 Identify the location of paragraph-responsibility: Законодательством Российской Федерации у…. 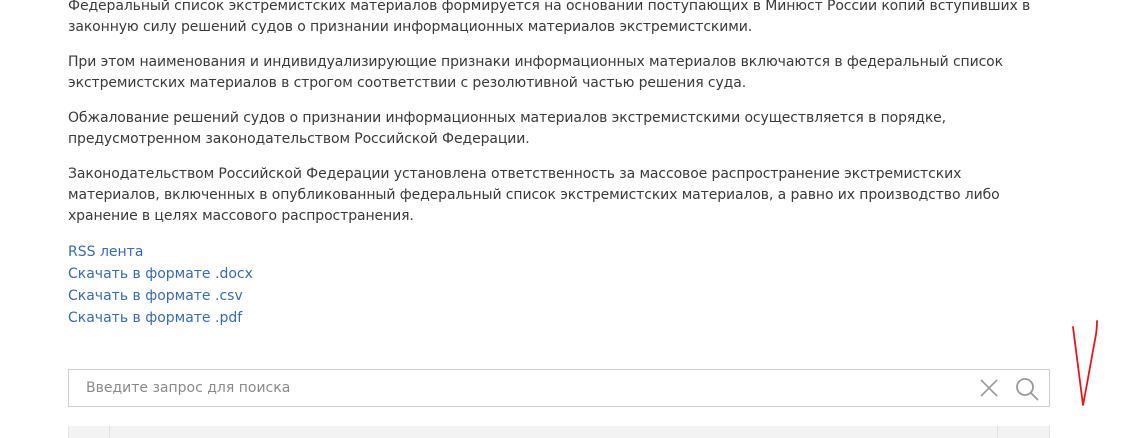
(534, 195).